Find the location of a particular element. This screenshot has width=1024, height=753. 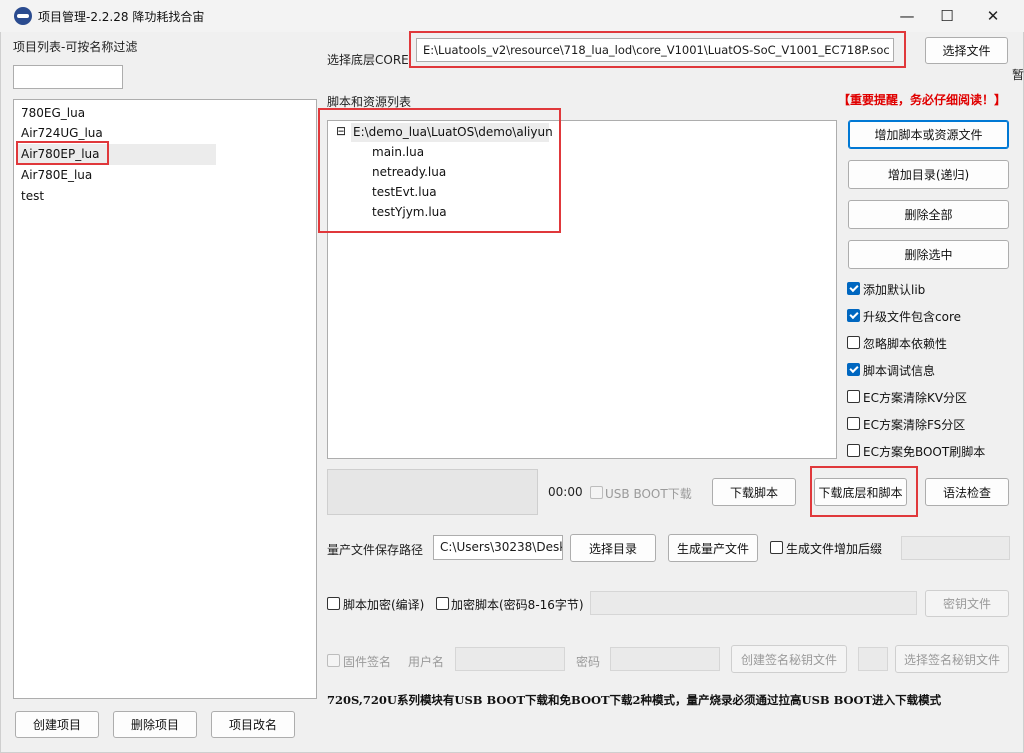

select-directory-button: 选择目录 is located at coordinates (613, 548).